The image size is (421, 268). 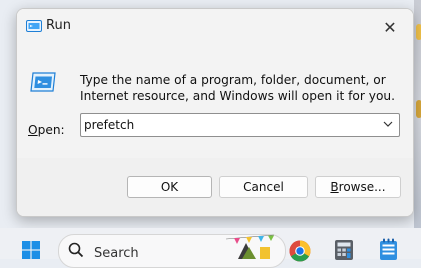 I want to click on calculator-icon, so click(x=344, y=250).